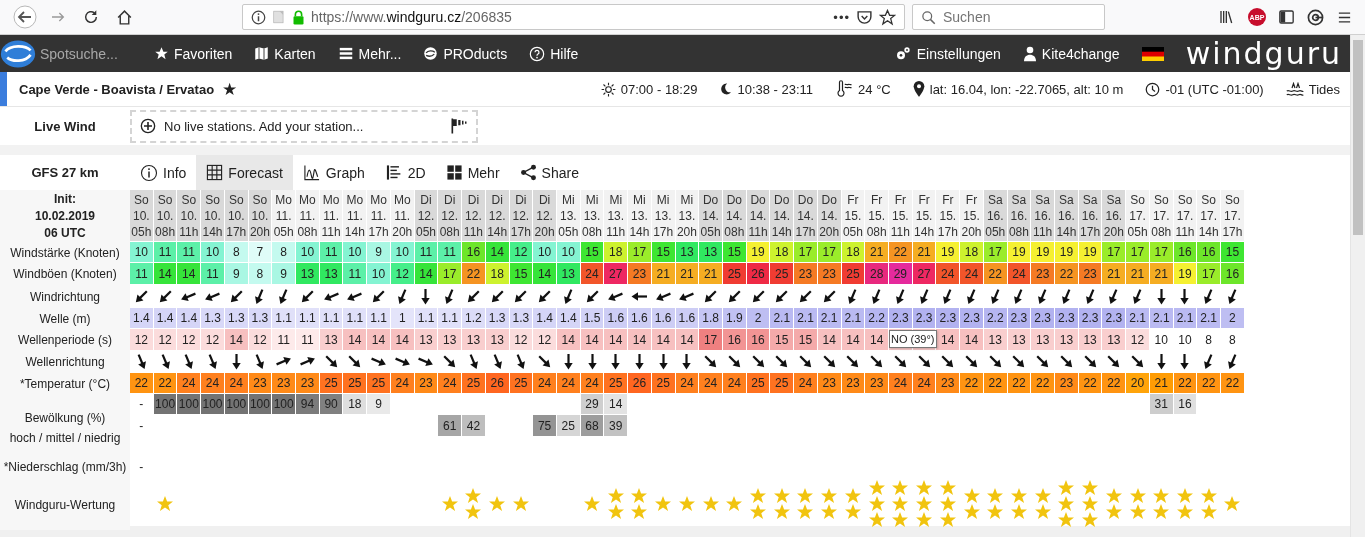 This screenshot has height=537, width=1365. I want to click on table-cell: 1, so click(402, 318).